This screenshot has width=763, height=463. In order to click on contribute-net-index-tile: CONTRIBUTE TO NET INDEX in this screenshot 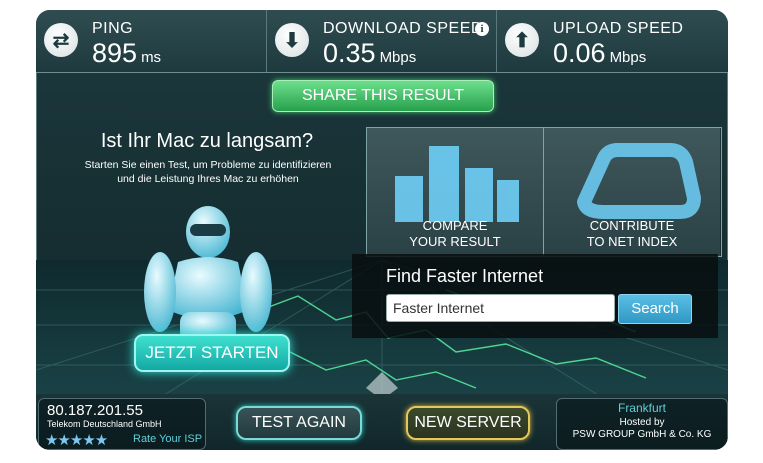, I will do `click(632, 192)`.